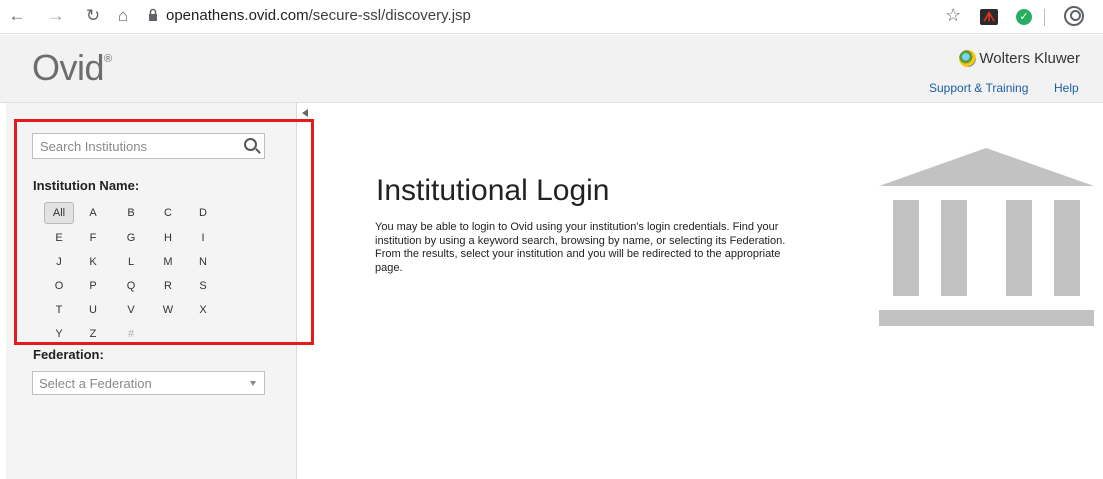 The height and width of the screenshot is (479, 1103). What do you see at coordinates (68, 354) in the screenshot?
I see `federation-label: Federation:` at bounding box center [68, 354].